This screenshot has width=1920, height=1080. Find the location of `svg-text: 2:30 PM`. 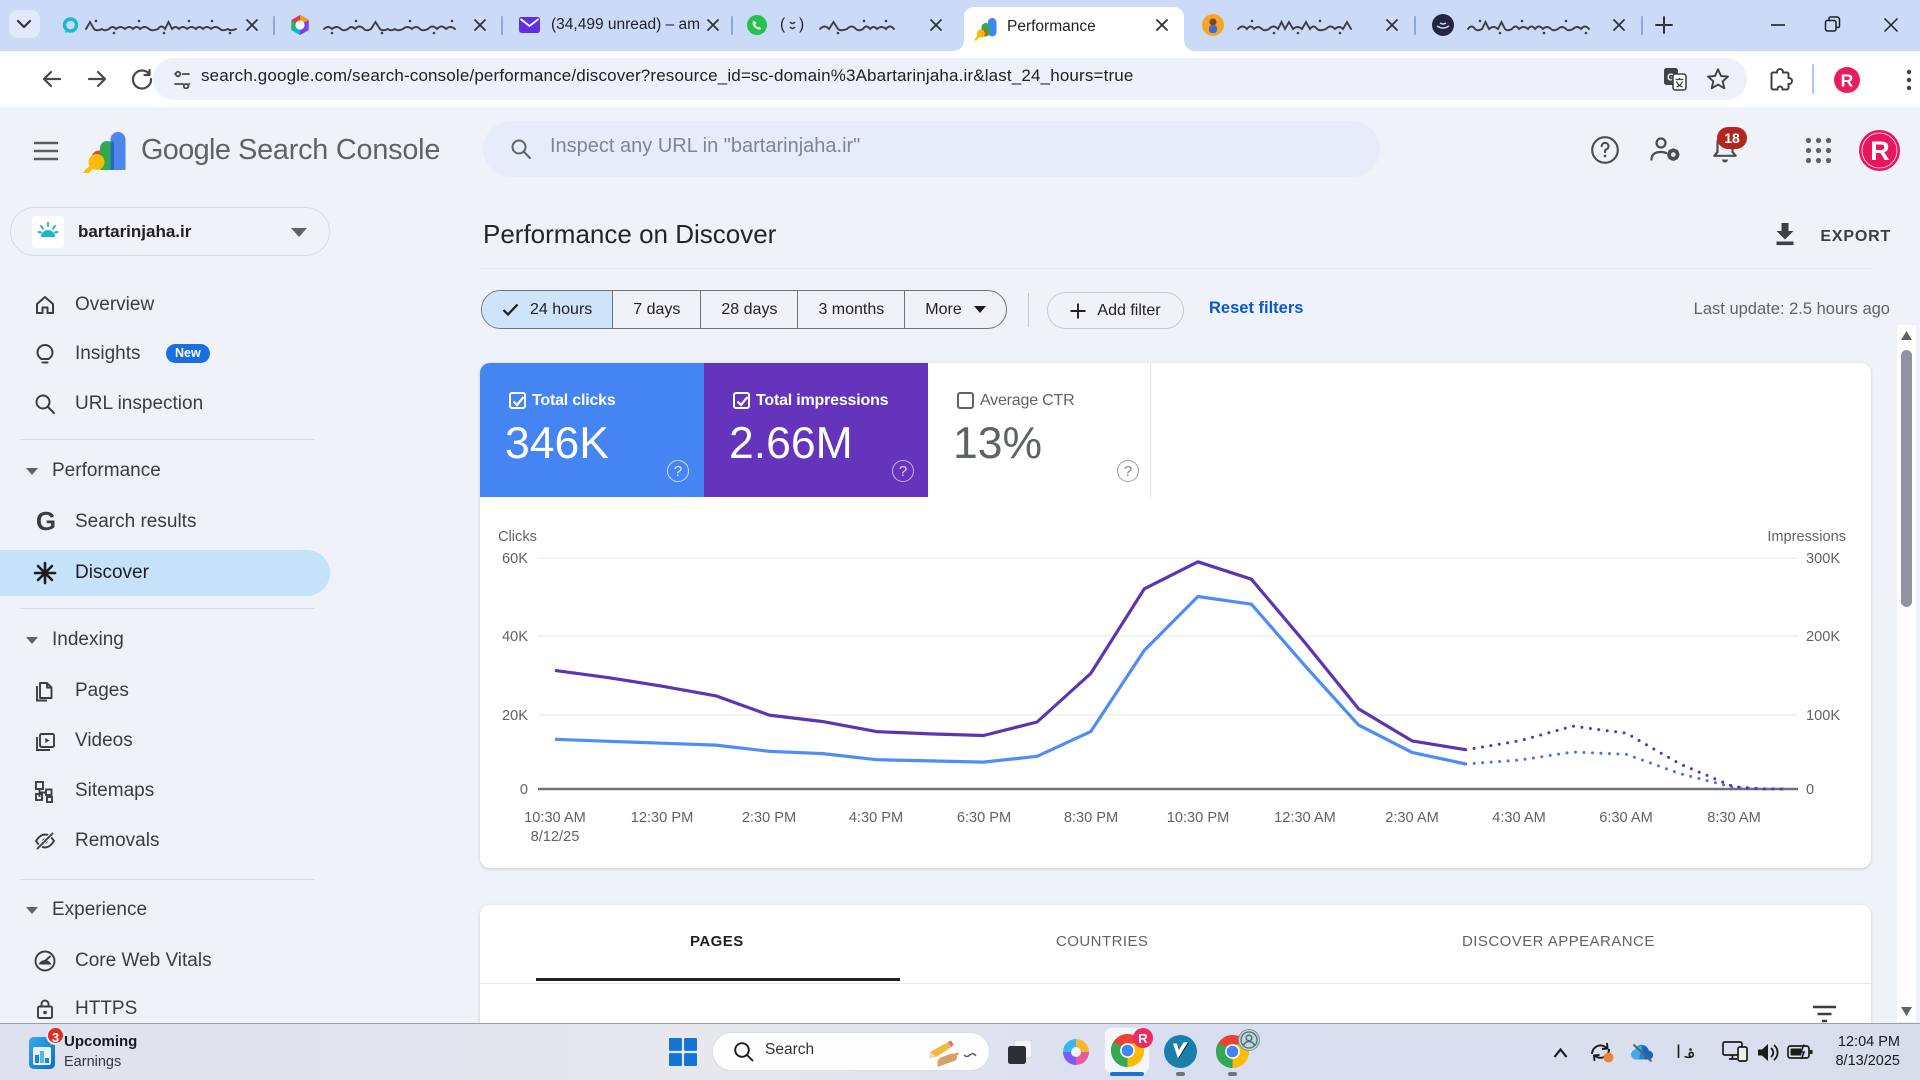

svg-text: 2:30 PM is located at coordinates (769, 818).